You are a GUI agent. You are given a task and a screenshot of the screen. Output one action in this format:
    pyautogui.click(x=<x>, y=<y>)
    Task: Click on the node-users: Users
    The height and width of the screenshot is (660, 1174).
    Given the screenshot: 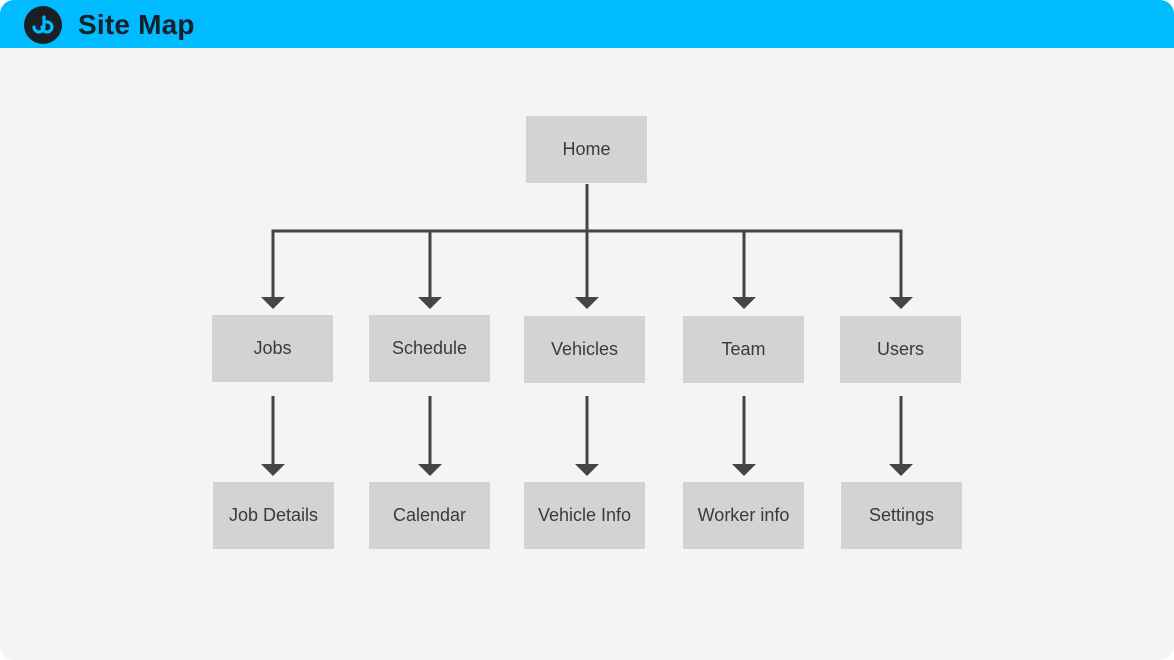 What is the action you would take?
    pyautogui.click(x=900, y=349)
    